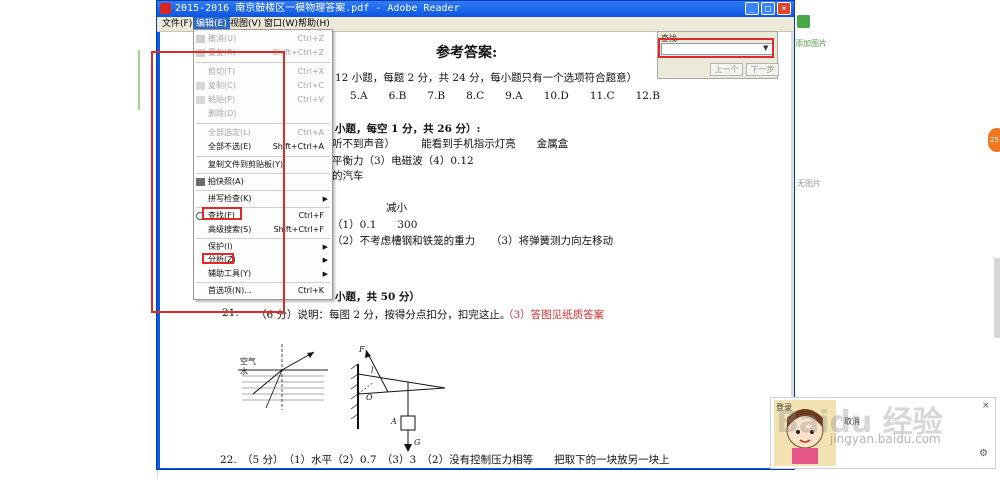  I want to click on doc-line-4: 听不到声音） 能看到手机指示灯亮 金属盒, so click(450, 144).